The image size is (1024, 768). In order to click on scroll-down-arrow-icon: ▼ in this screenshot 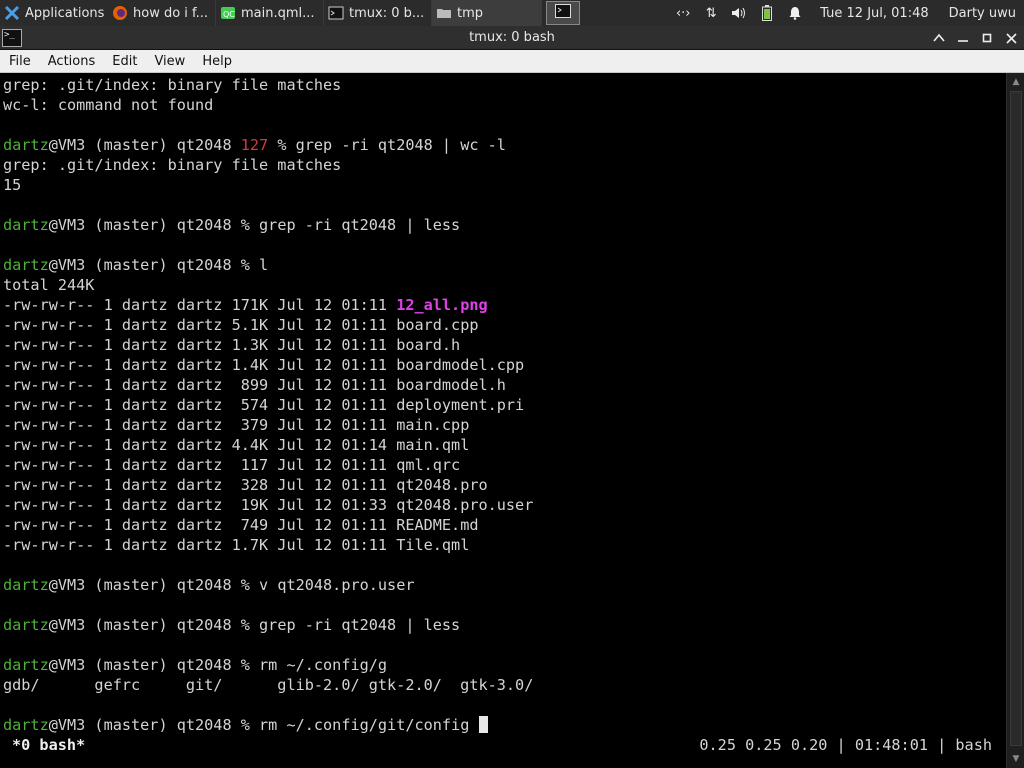, I will do `click(1015, 759)`.